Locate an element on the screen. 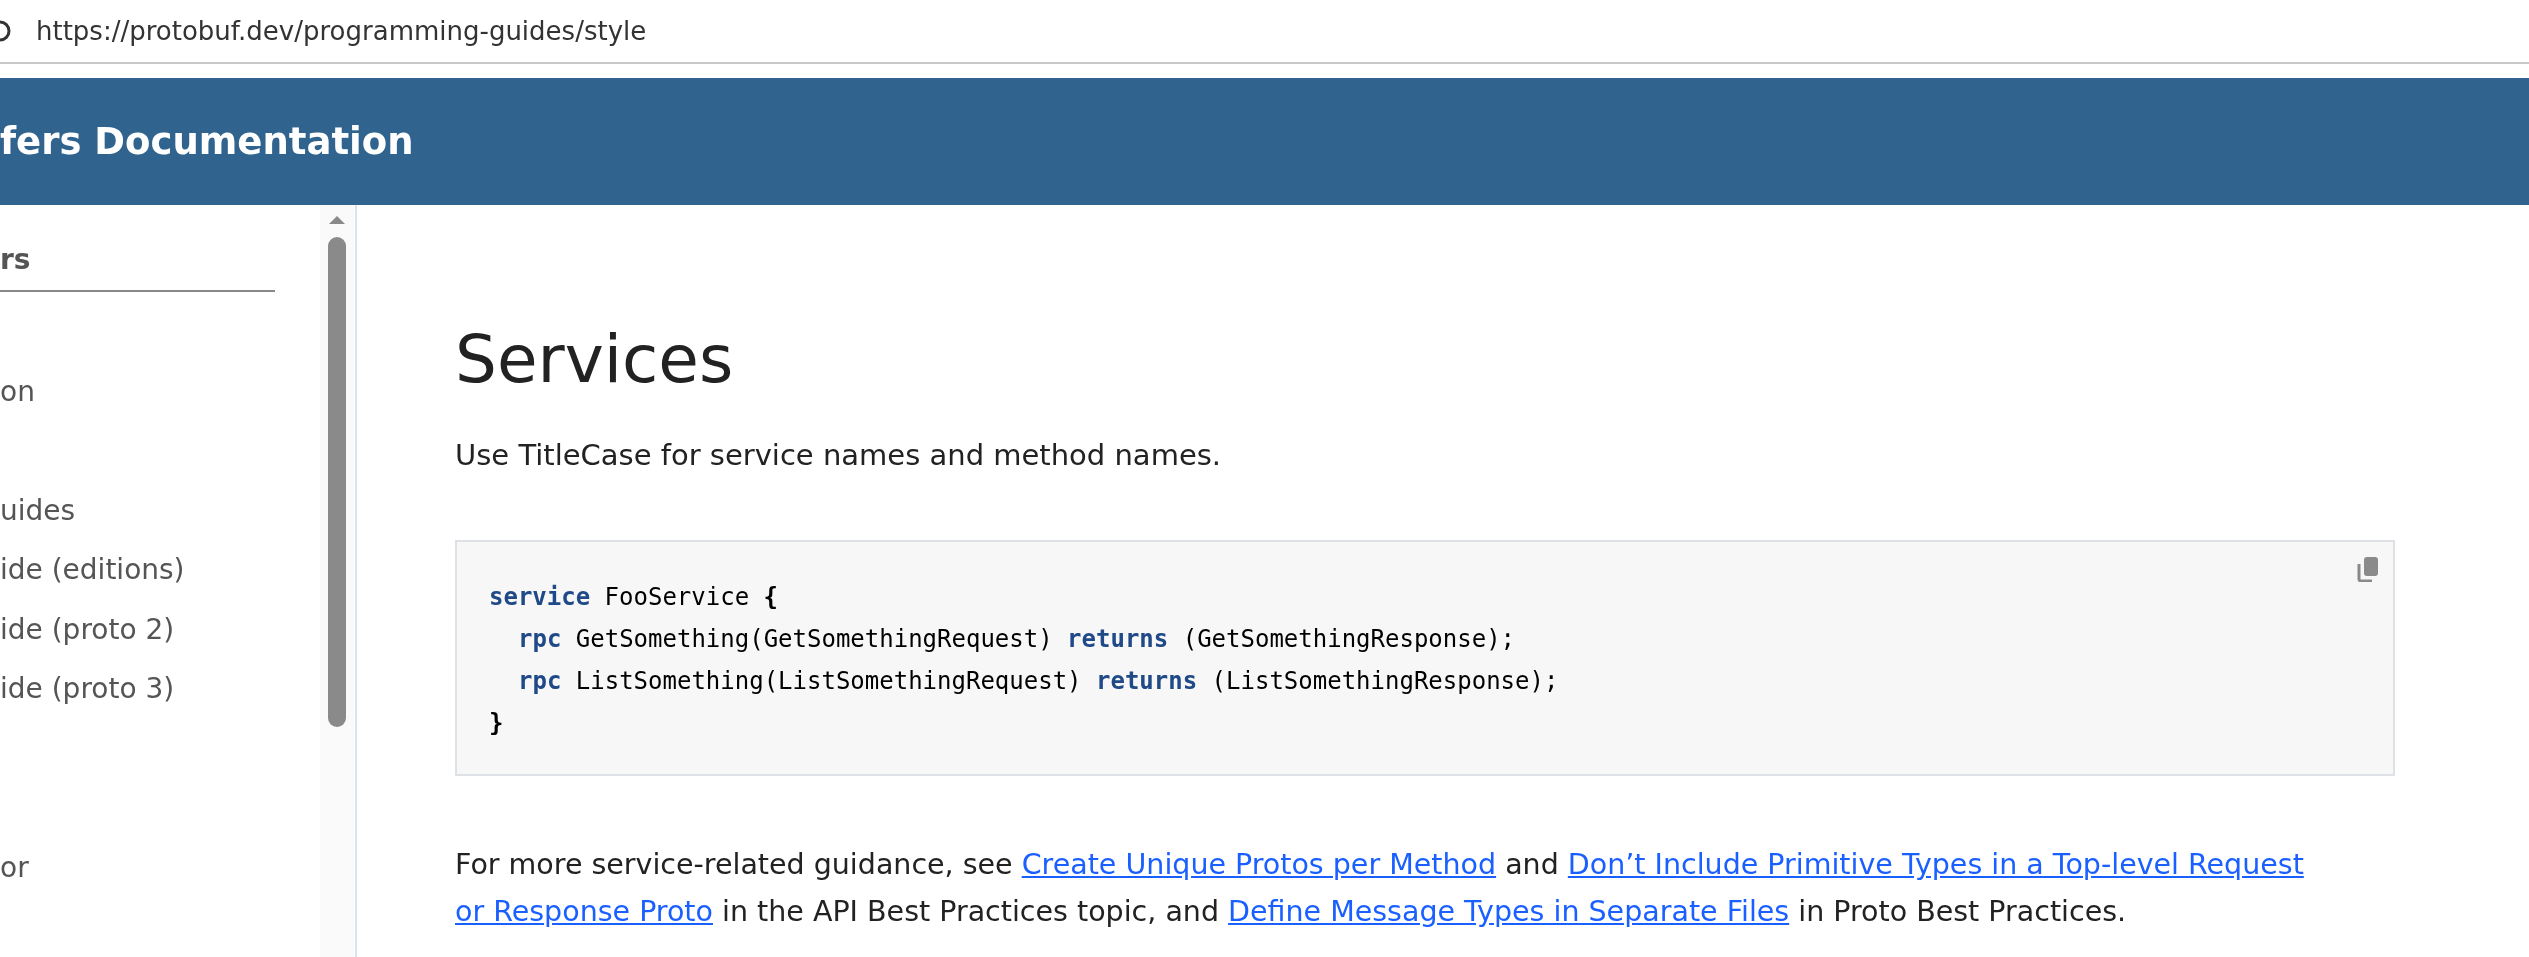 The width and height of the screenshot is (2529, 957). url-text: https://protobuf.dev/programming-guides/style is located at coordinates (341, 31).